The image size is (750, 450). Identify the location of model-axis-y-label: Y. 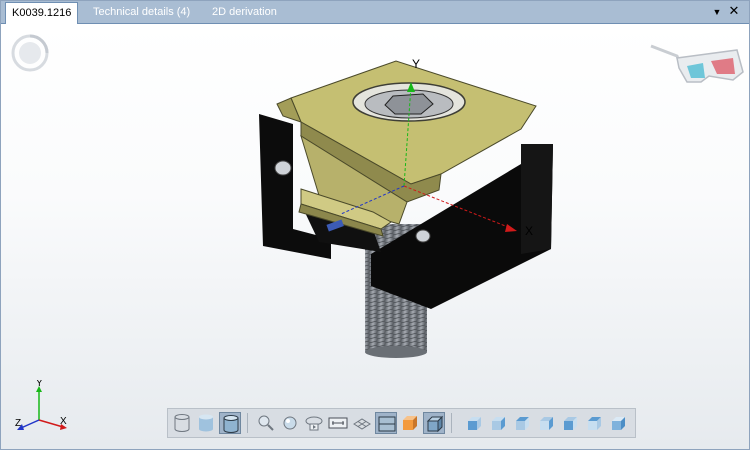
(416, 64).